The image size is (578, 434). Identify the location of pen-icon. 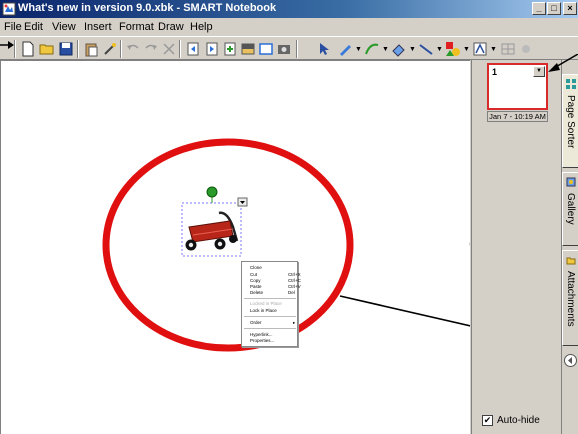
(345, 49).